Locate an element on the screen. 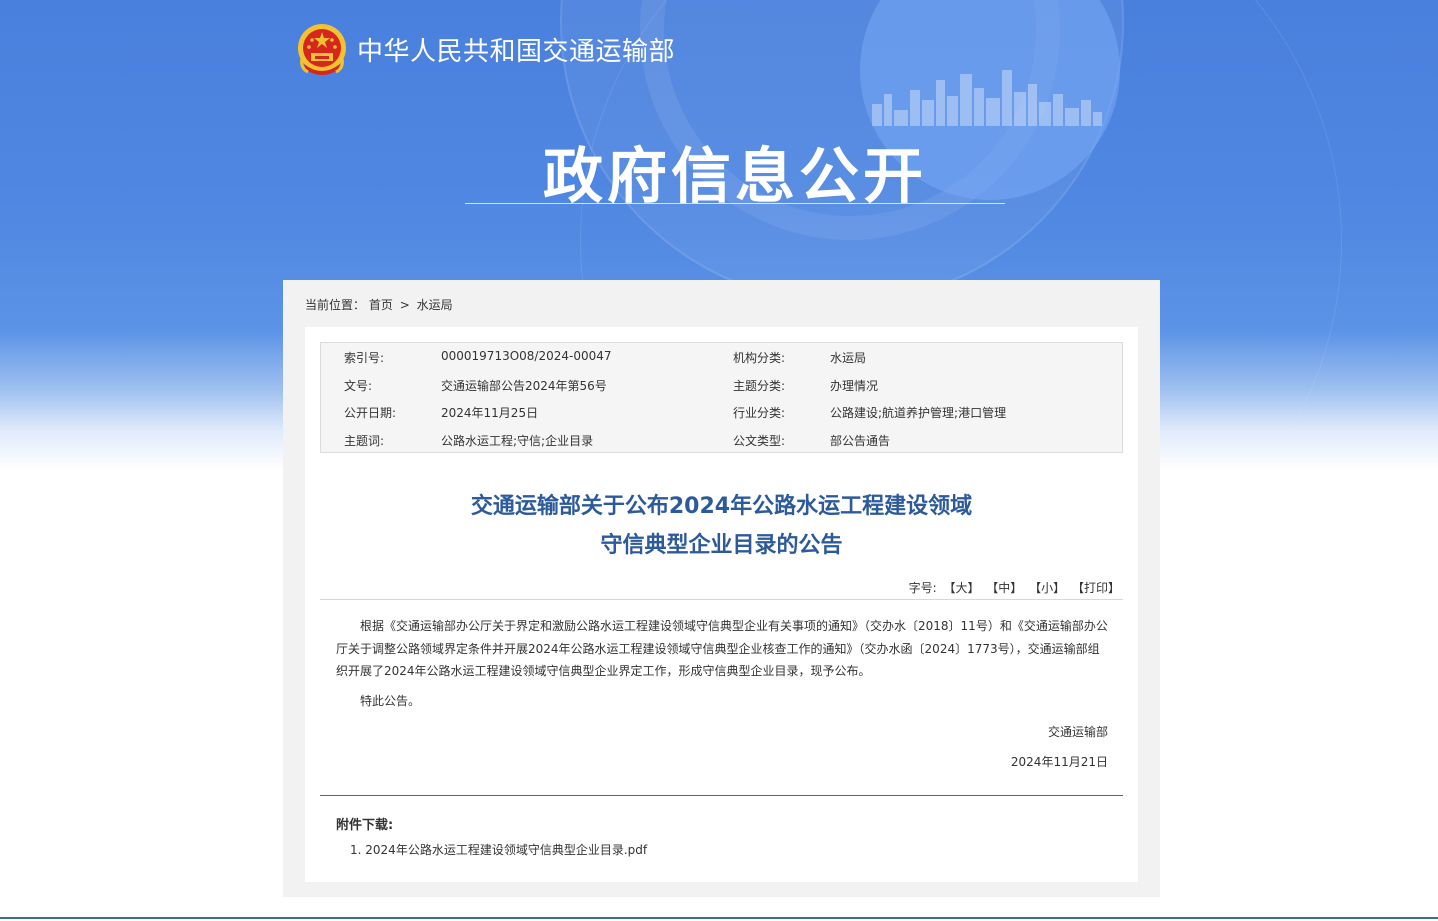 The image size is (1438, 921). document-title-line: 守信典型企业目录的公告 is located at coordinates (721, 545).